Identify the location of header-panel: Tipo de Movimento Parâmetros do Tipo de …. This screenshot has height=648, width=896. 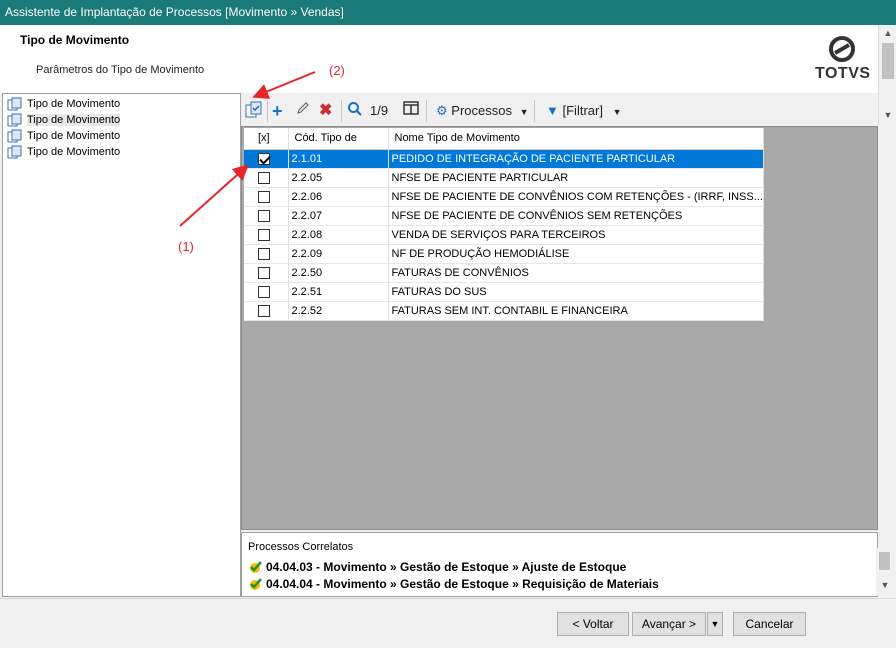
(439, 59).